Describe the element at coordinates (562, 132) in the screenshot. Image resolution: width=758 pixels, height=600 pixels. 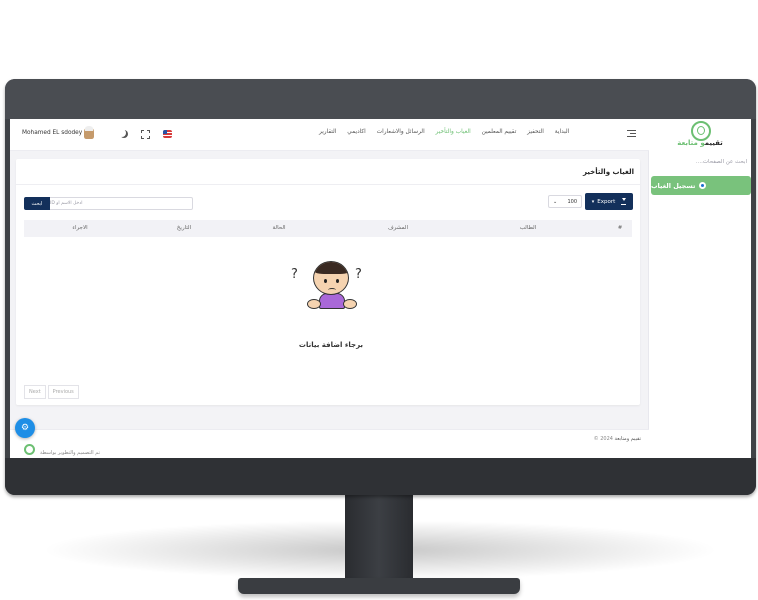
I see `nav-link-start: البداية` at that location.